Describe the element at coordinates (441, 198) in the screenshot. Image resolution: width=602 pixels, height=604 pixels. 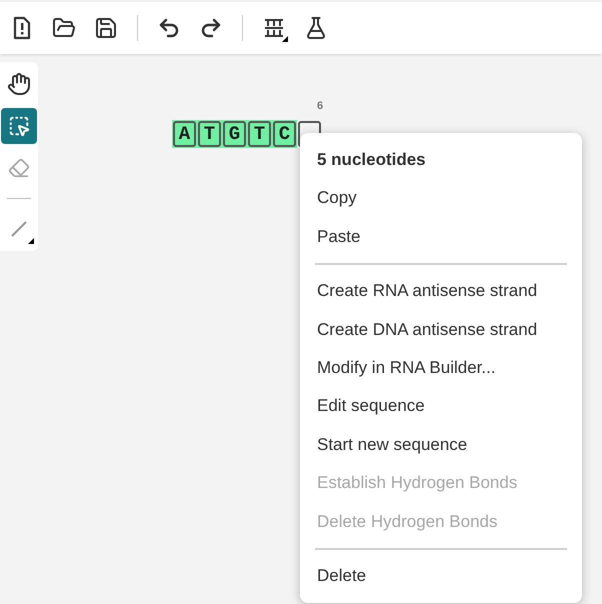
I see `menu-item: Copy` at that location.